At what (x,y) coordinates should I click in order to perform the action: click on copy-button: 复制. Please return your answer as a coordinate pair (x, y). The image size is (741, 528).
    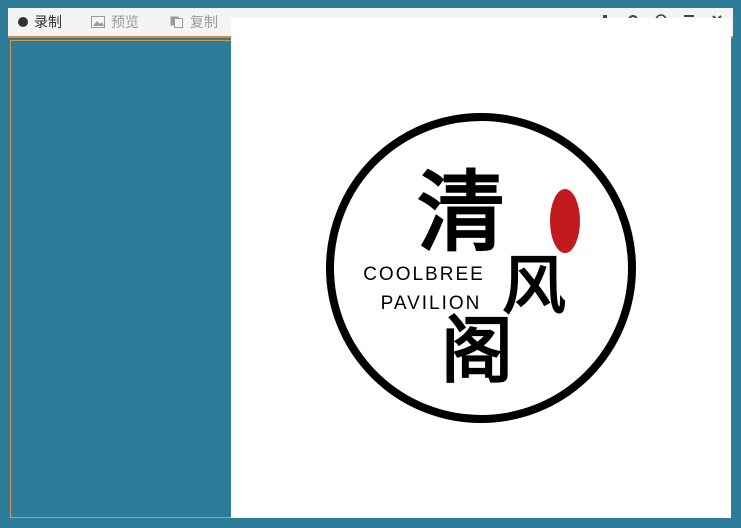
    Looking at the image, I should click on (194, 22).